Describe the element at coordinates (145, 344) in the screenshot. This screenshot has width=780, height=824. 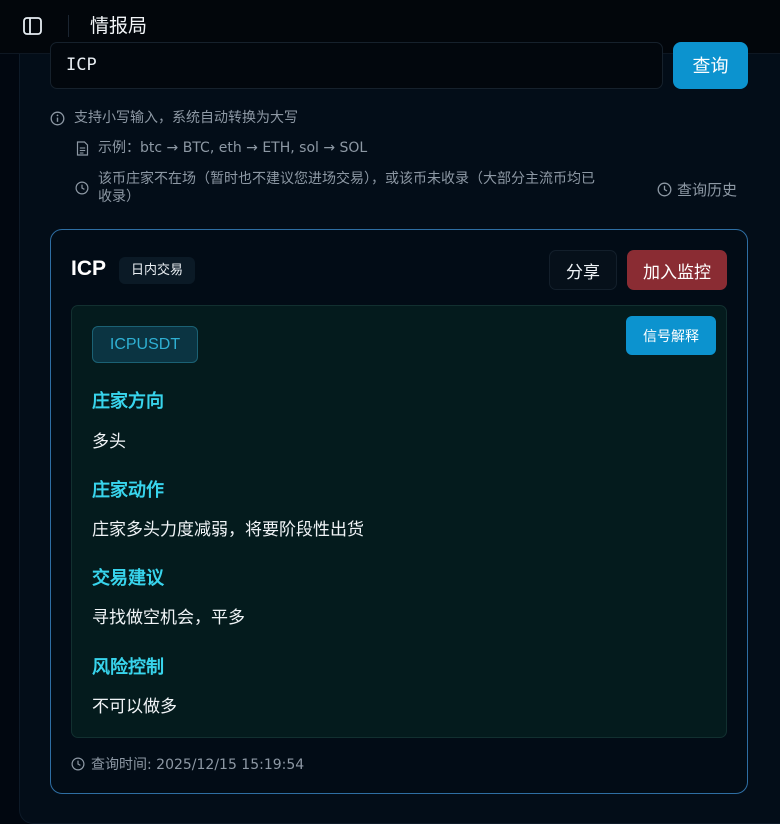
I see `pair-tag: ICPUSDT` at that location.